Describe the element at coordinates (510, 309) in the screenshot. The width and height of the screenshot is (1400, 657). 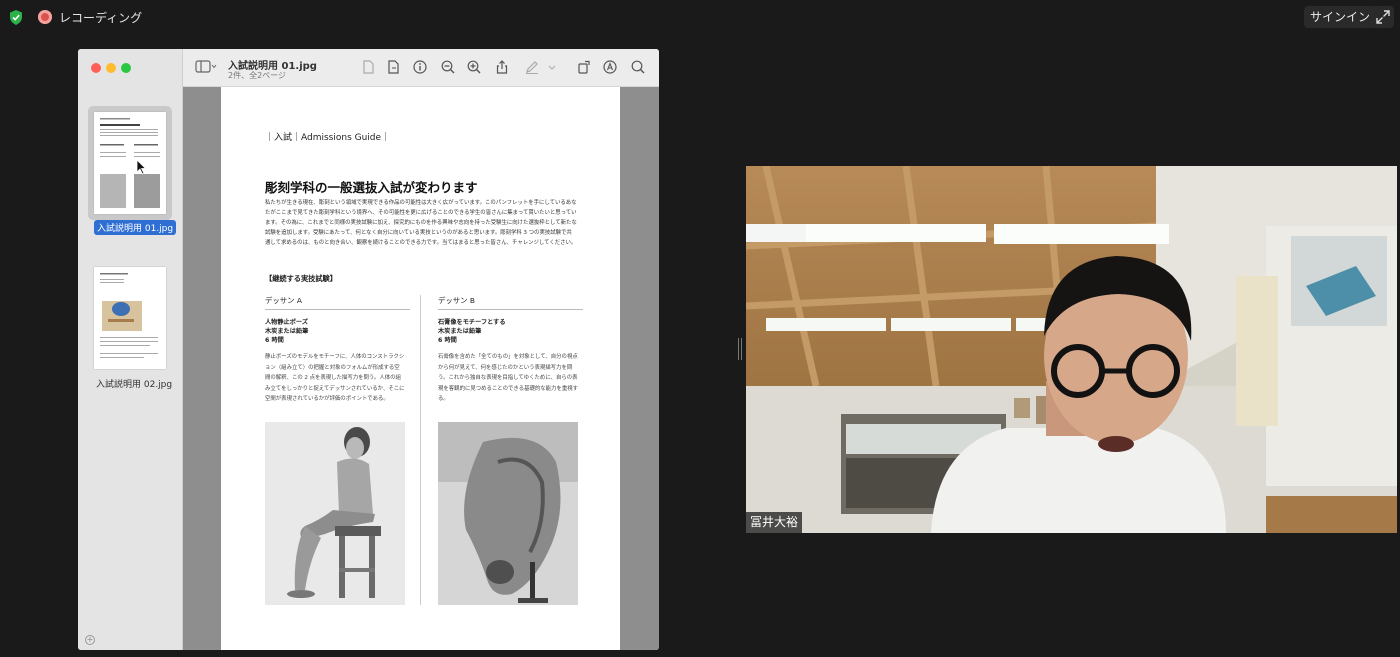
I see `column-b-rule` at that location.